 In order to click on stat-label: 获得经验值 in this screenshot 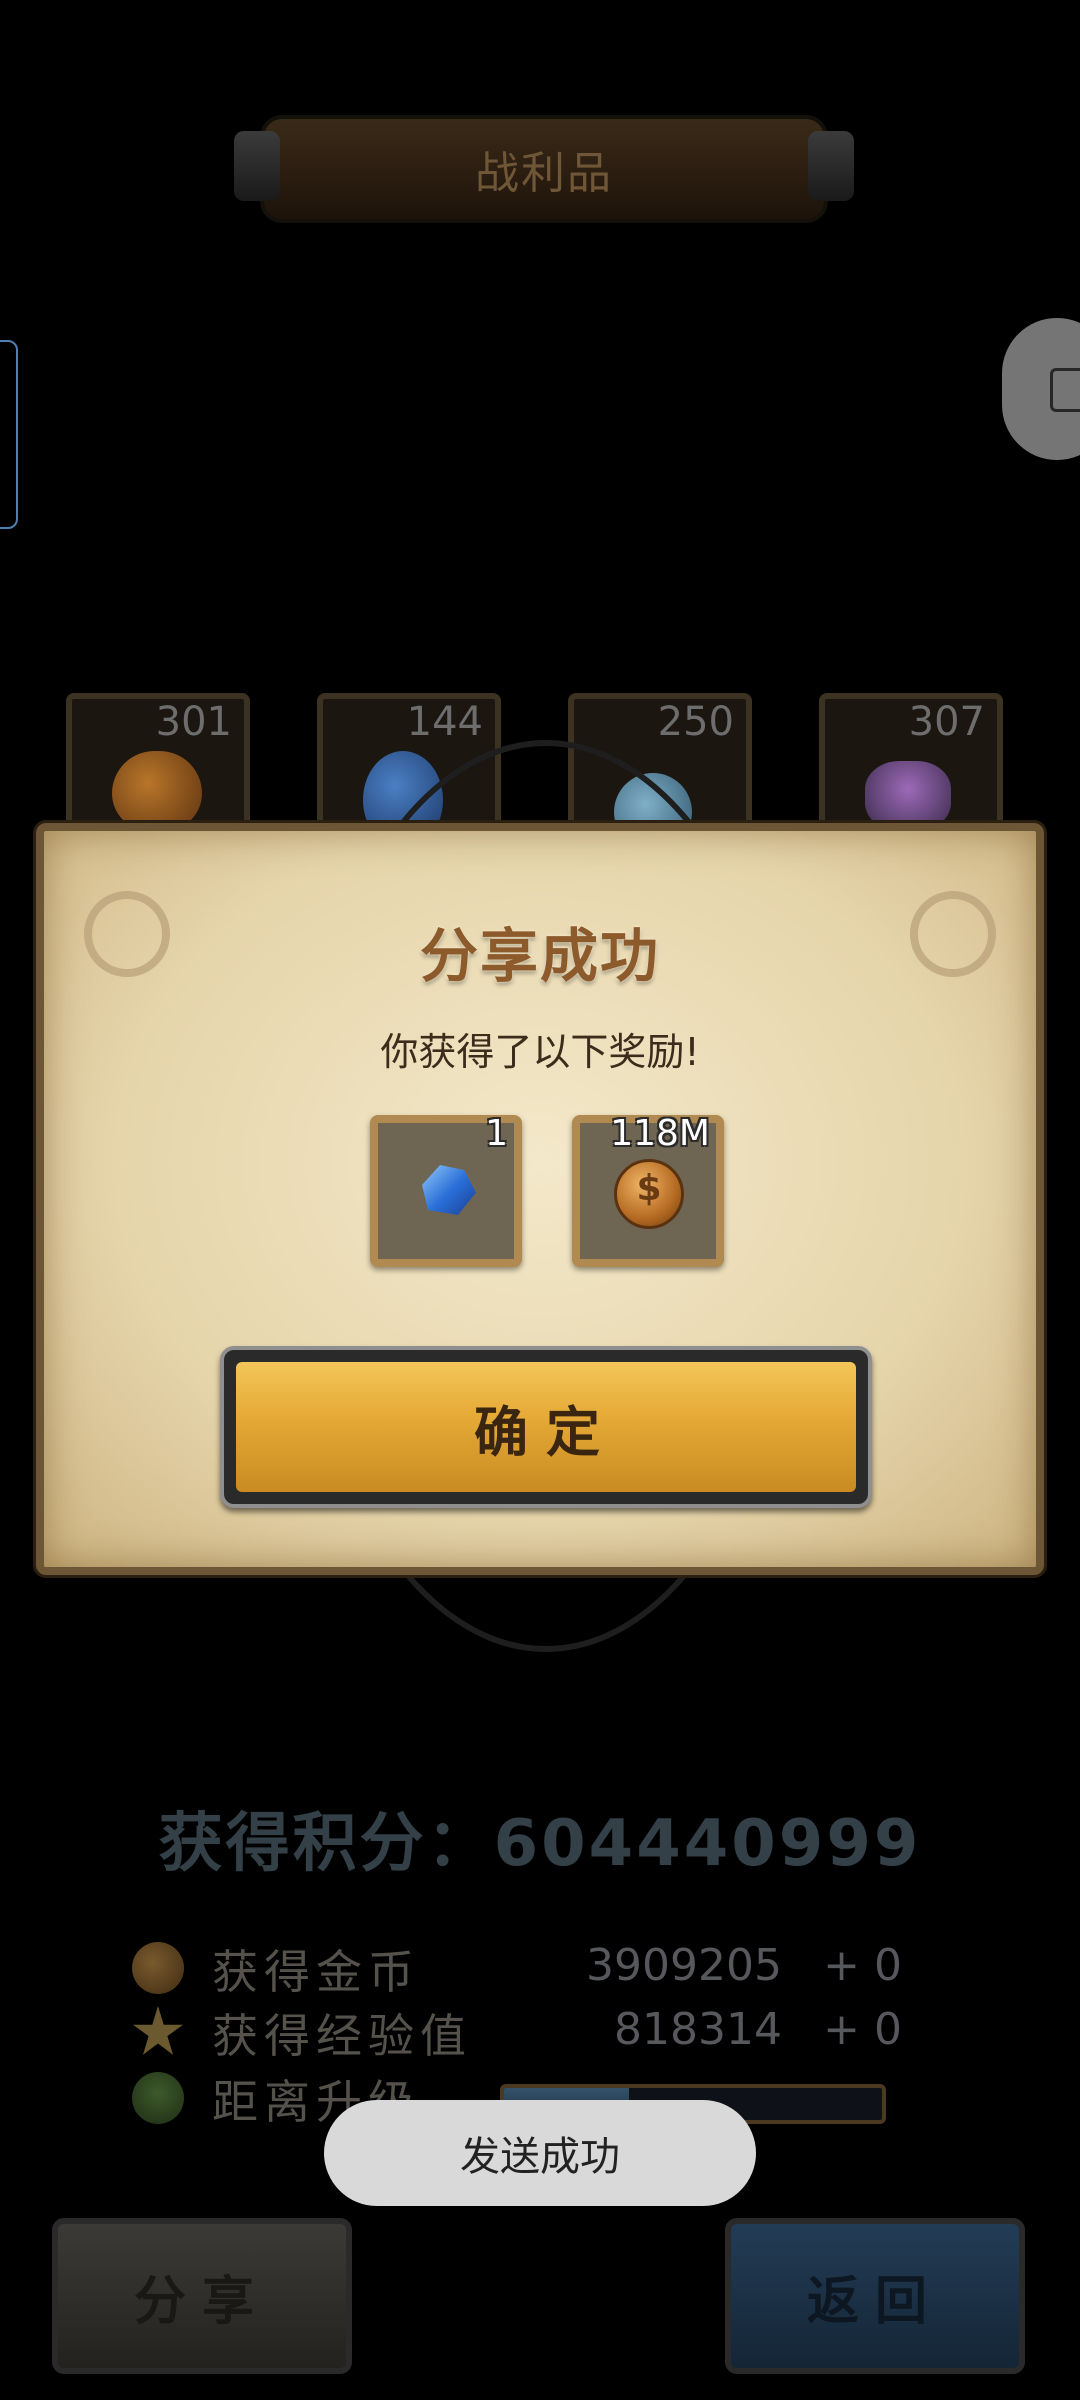, I will do `click(342, 2036)`.